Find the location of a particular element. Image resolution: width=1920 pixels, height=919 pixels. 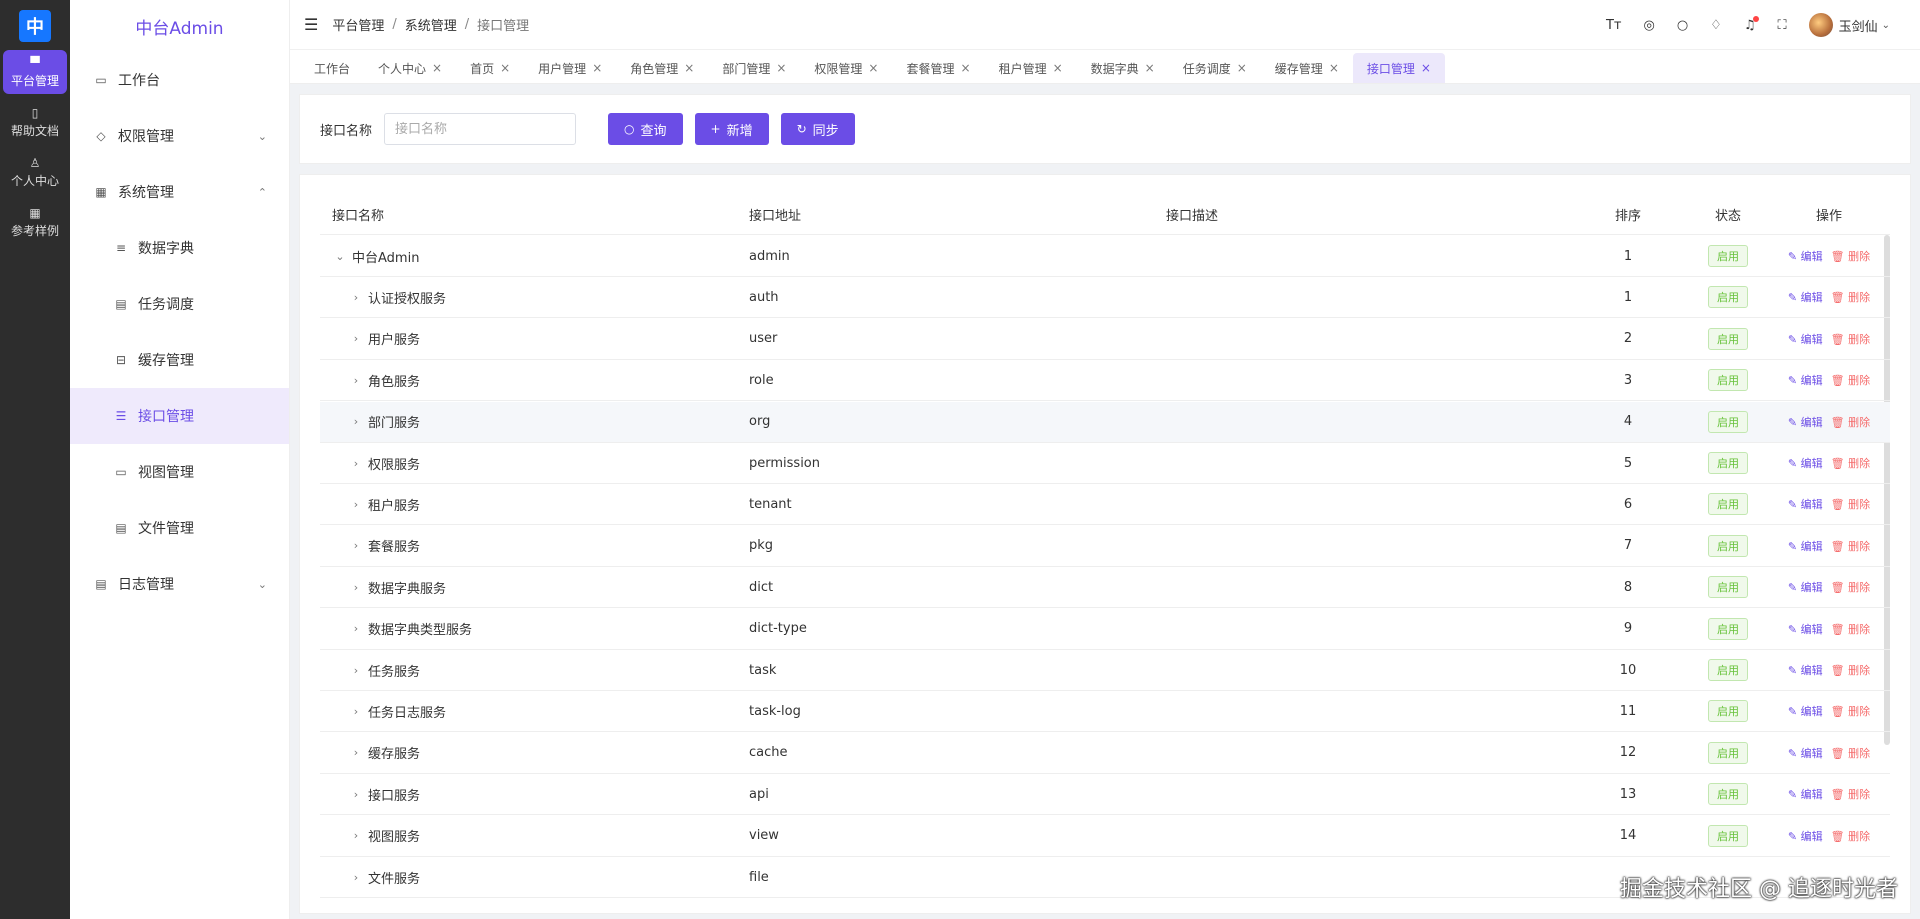

shirt-icon: ♢ is located at coordinates (1716, 25).